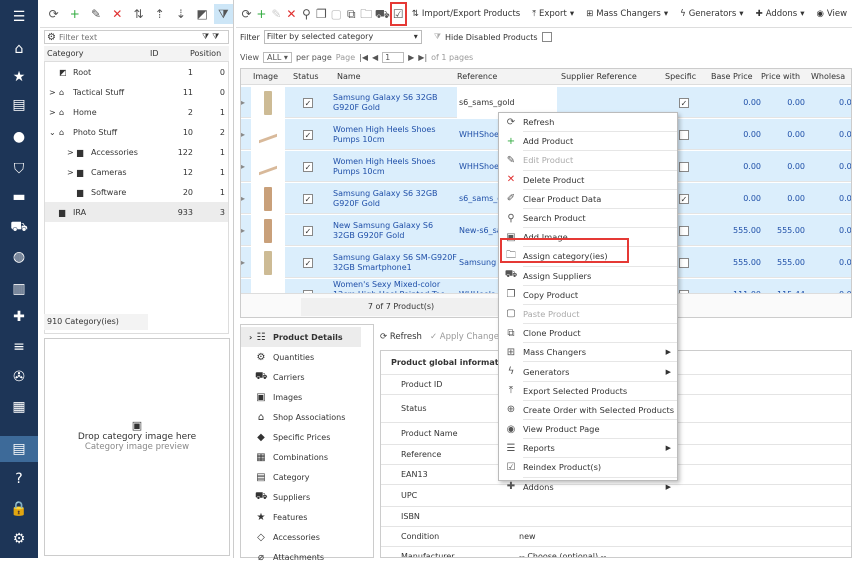 Image resolution: width=852 pixels, height=567 pixels. What do you see at coordinates (422, 57) in the screenshot?
I see `last-page-icon: ▶|` at bounding box center [422, 57].